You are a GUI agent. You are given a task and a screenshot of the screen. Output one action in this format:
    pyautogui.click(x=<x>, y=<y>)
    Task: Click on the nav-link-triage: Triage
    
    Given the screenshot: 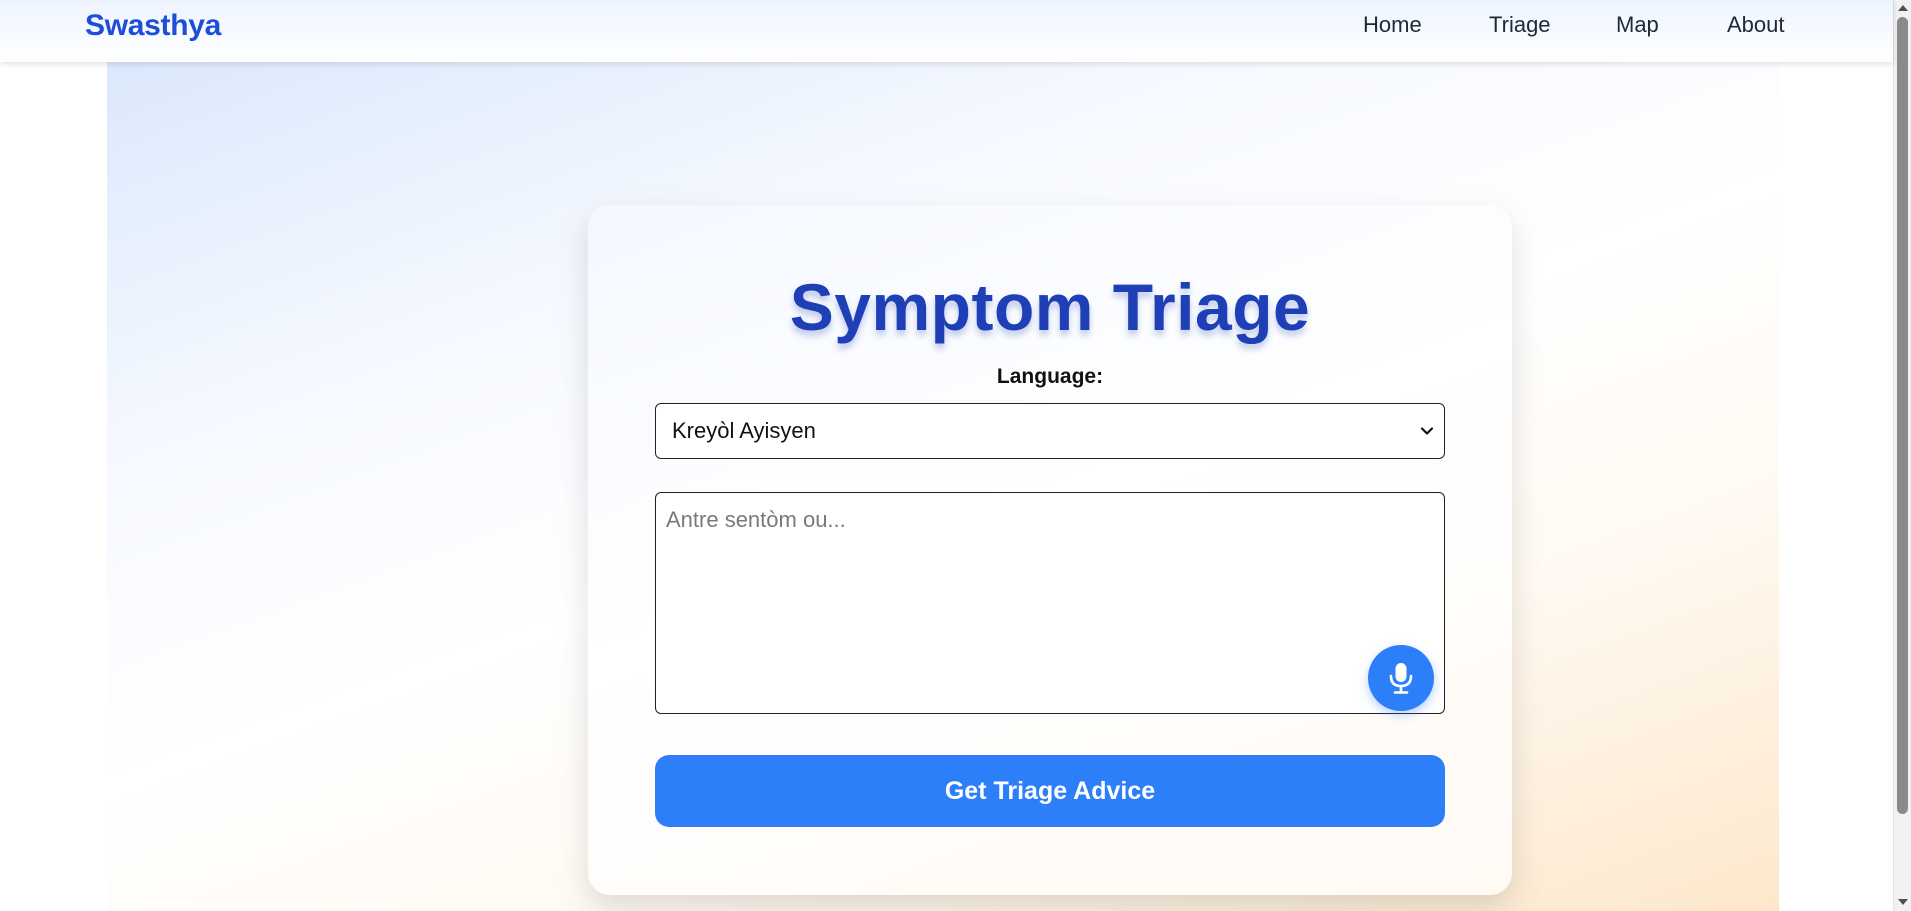 What is the action you would take?
    pyautogui.click(x=1520, y=25)
    